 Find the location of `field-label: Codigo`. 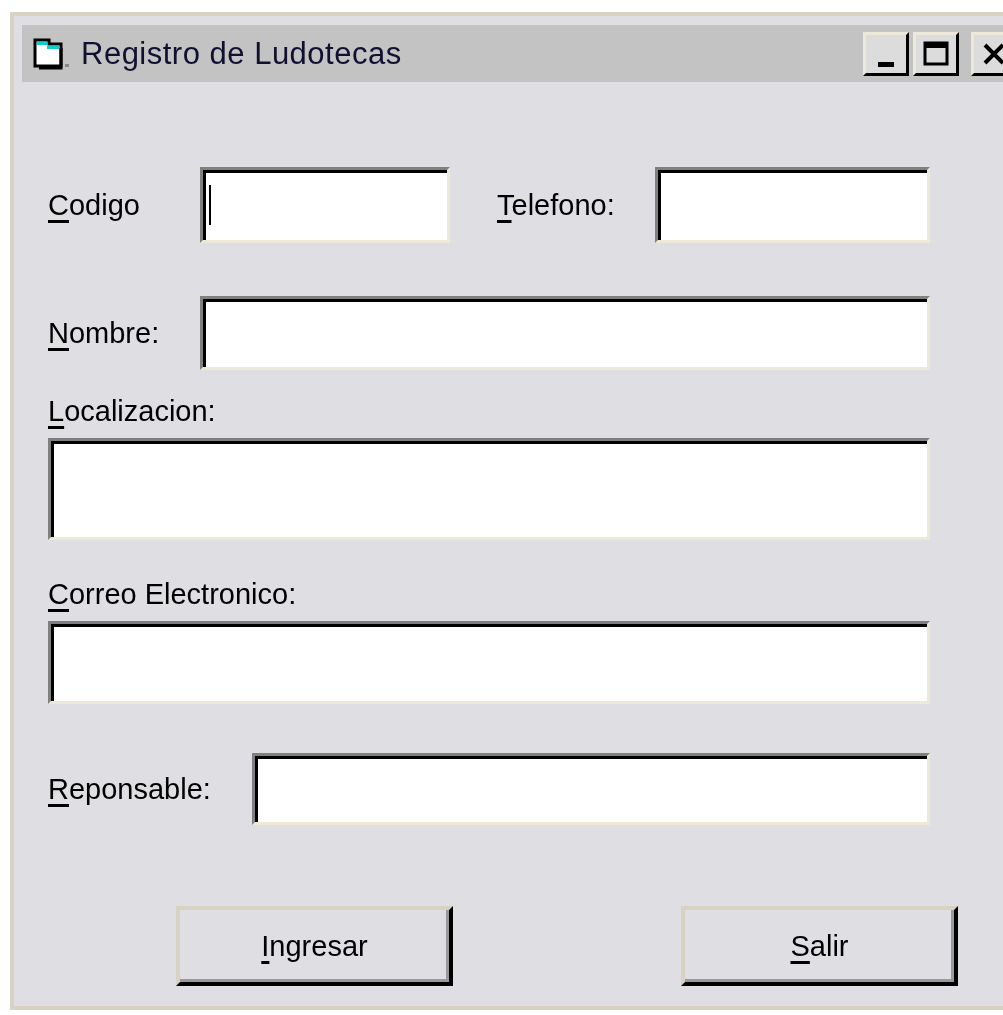

field-label: Codigo is located at coordinates (94, 205).